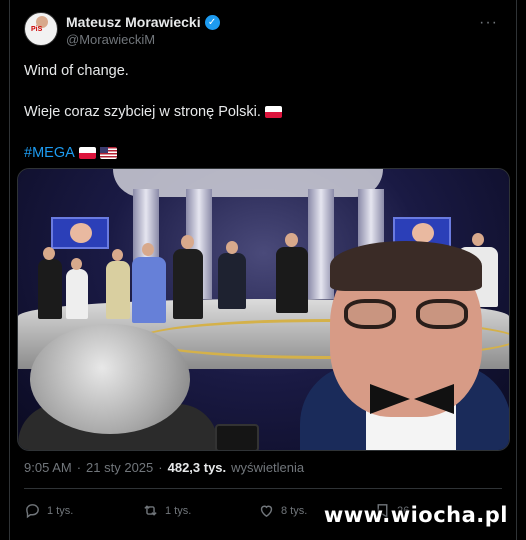 This screenshot has width=526, height=540. I want to click on photo-selfie-hair, so click(406, 266).